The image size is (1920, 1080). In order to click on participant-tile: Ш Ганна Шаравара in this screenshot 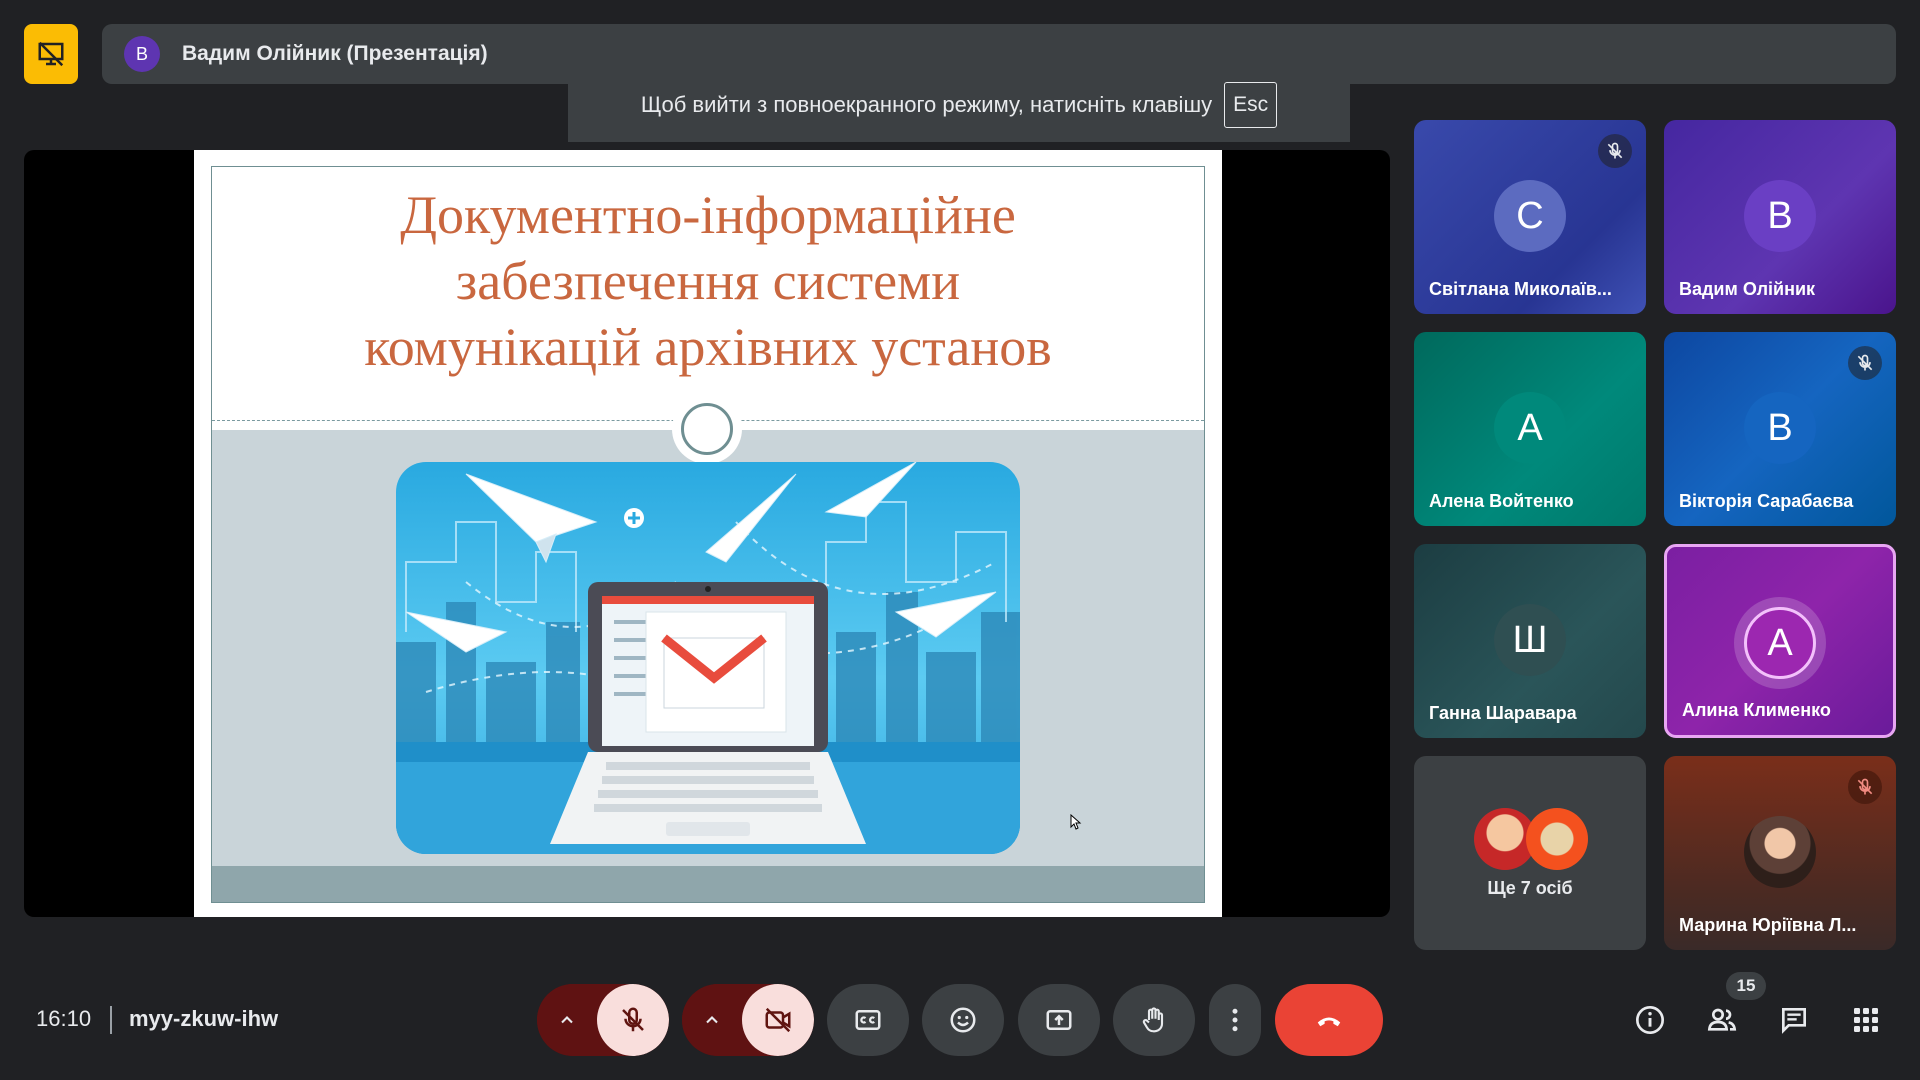, I will do `click(1530, 641)`.